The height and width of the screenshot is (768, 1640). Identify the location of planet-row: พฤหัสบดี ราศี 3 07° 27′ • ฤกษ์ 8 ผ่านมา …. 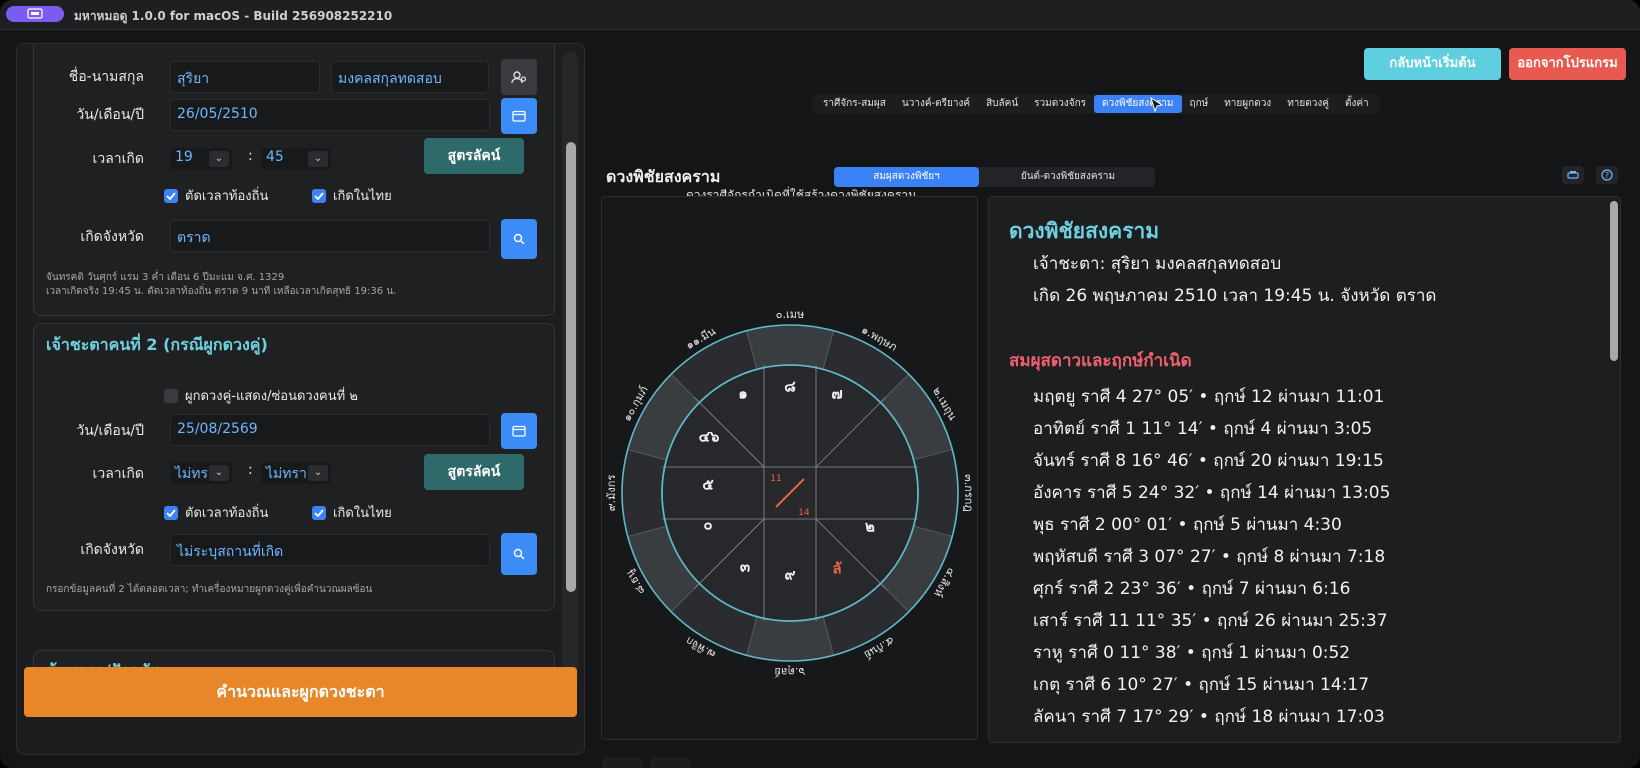
(1209, 557).